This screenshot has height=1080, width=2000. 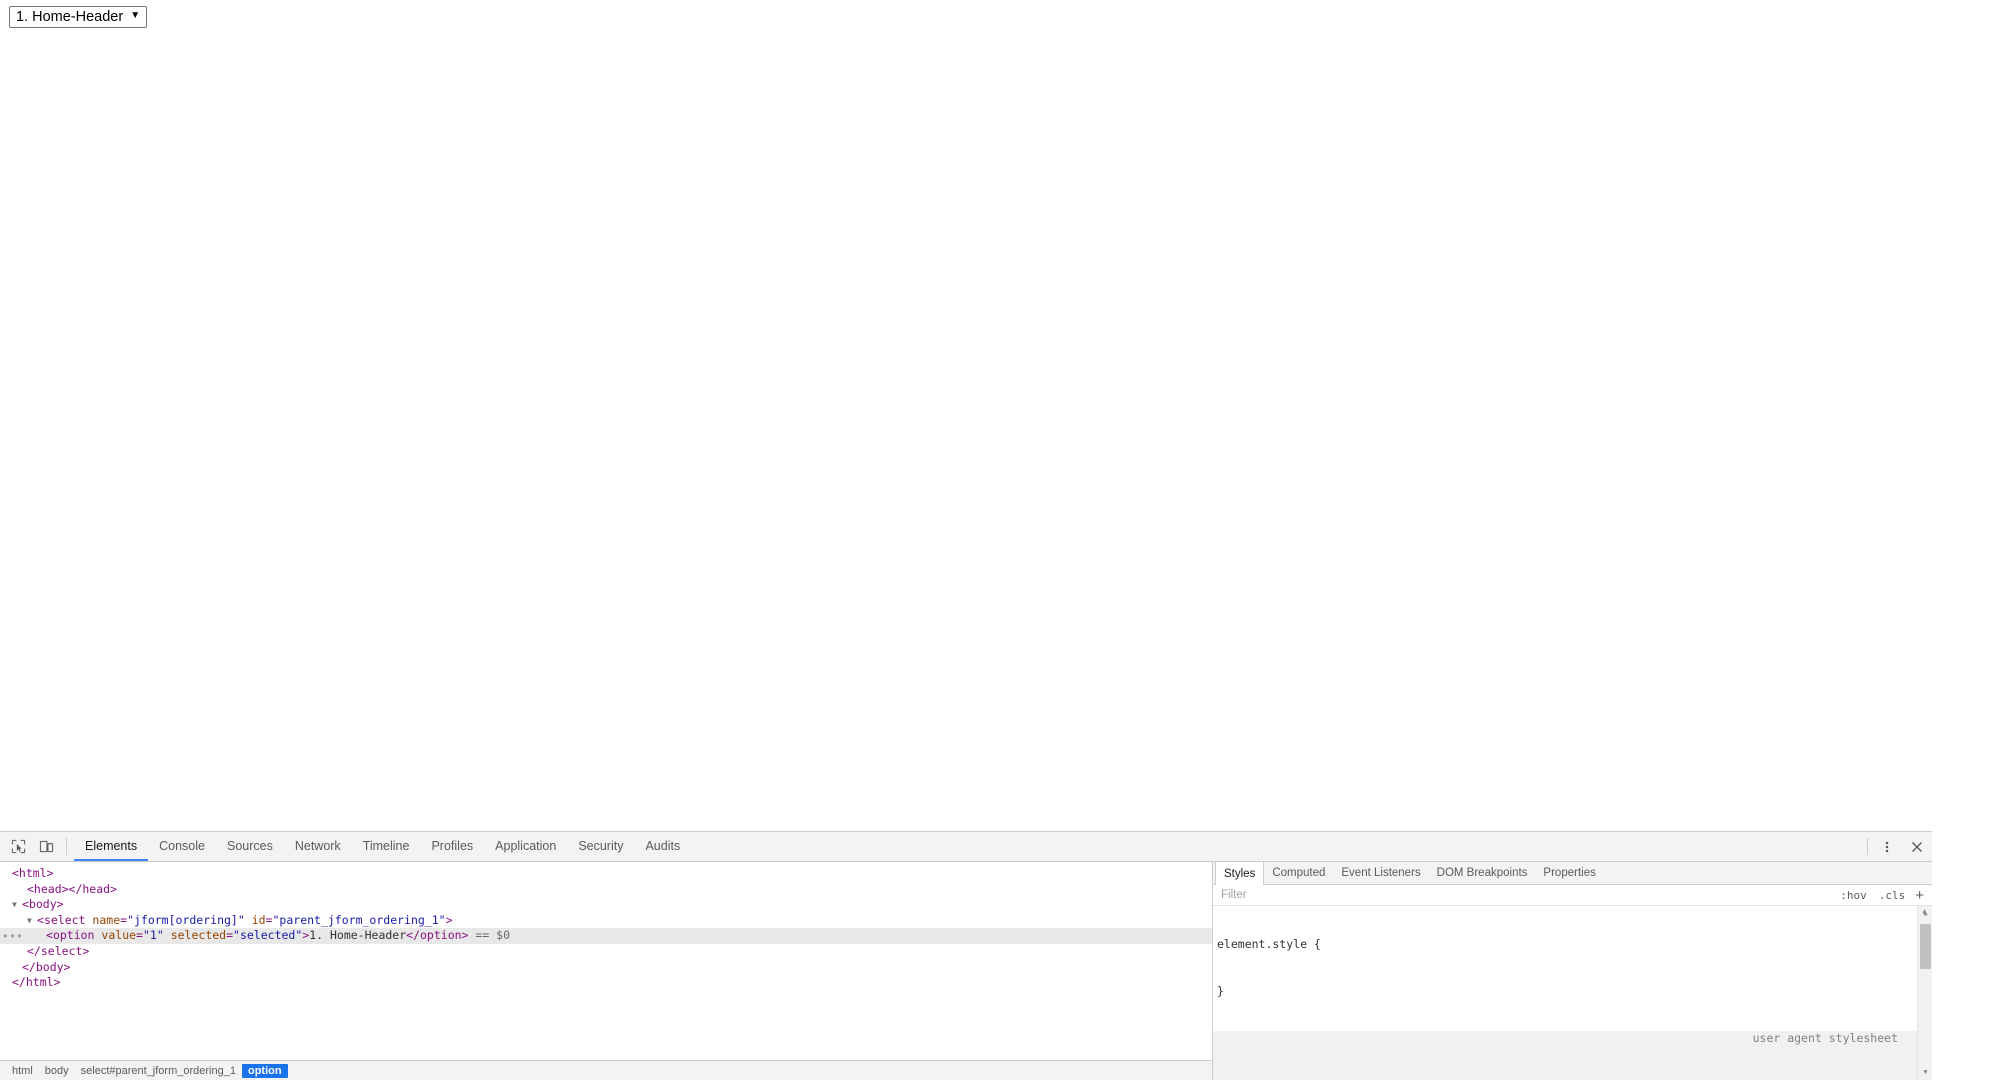 What do you see at coordinates (46, 846) in the screenshot?
I see `device-toolbar-icon` at bounding box center [46, 846].